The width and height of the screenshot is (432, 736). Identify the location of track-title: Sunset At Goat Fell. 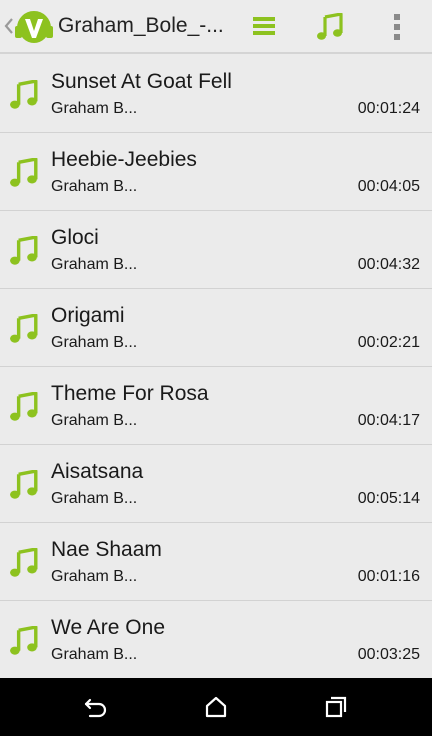
(141, 81).